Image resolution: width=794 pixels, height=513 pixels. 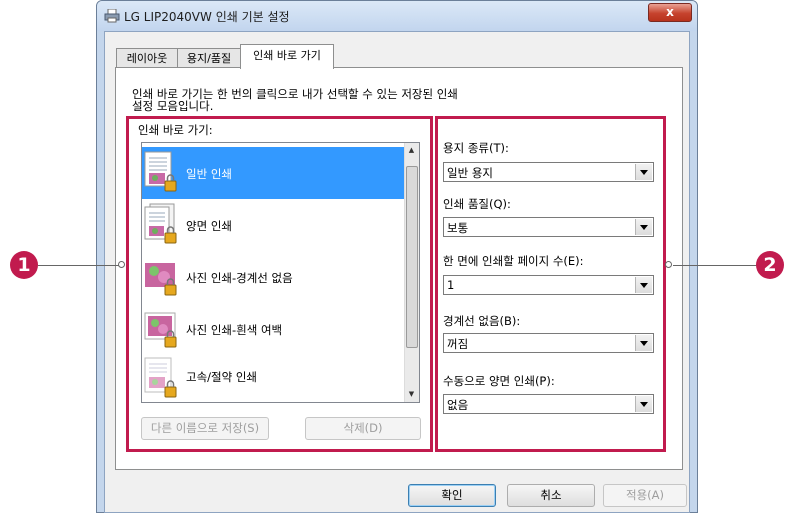 I want to click on close-icon: x, so click(x=670, y=12).